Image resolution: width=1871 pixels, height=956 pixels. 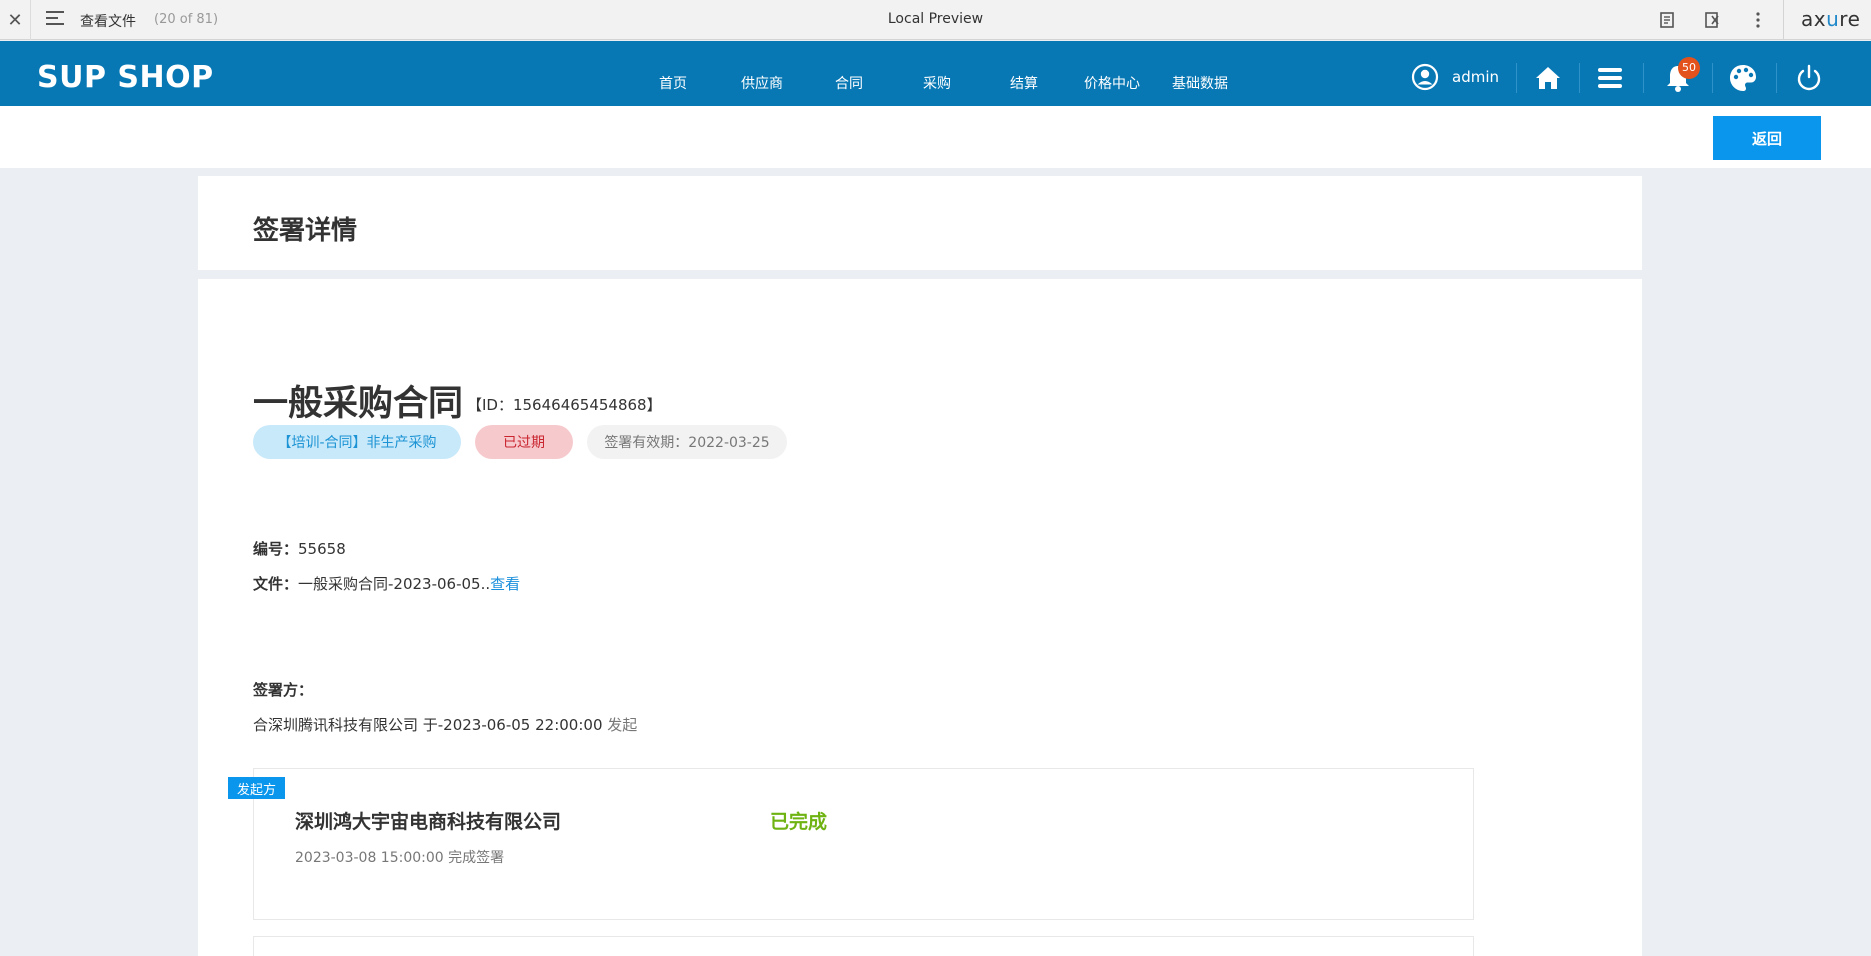 I want to click on window-title: Local Preview, so click(x=935, y=19).